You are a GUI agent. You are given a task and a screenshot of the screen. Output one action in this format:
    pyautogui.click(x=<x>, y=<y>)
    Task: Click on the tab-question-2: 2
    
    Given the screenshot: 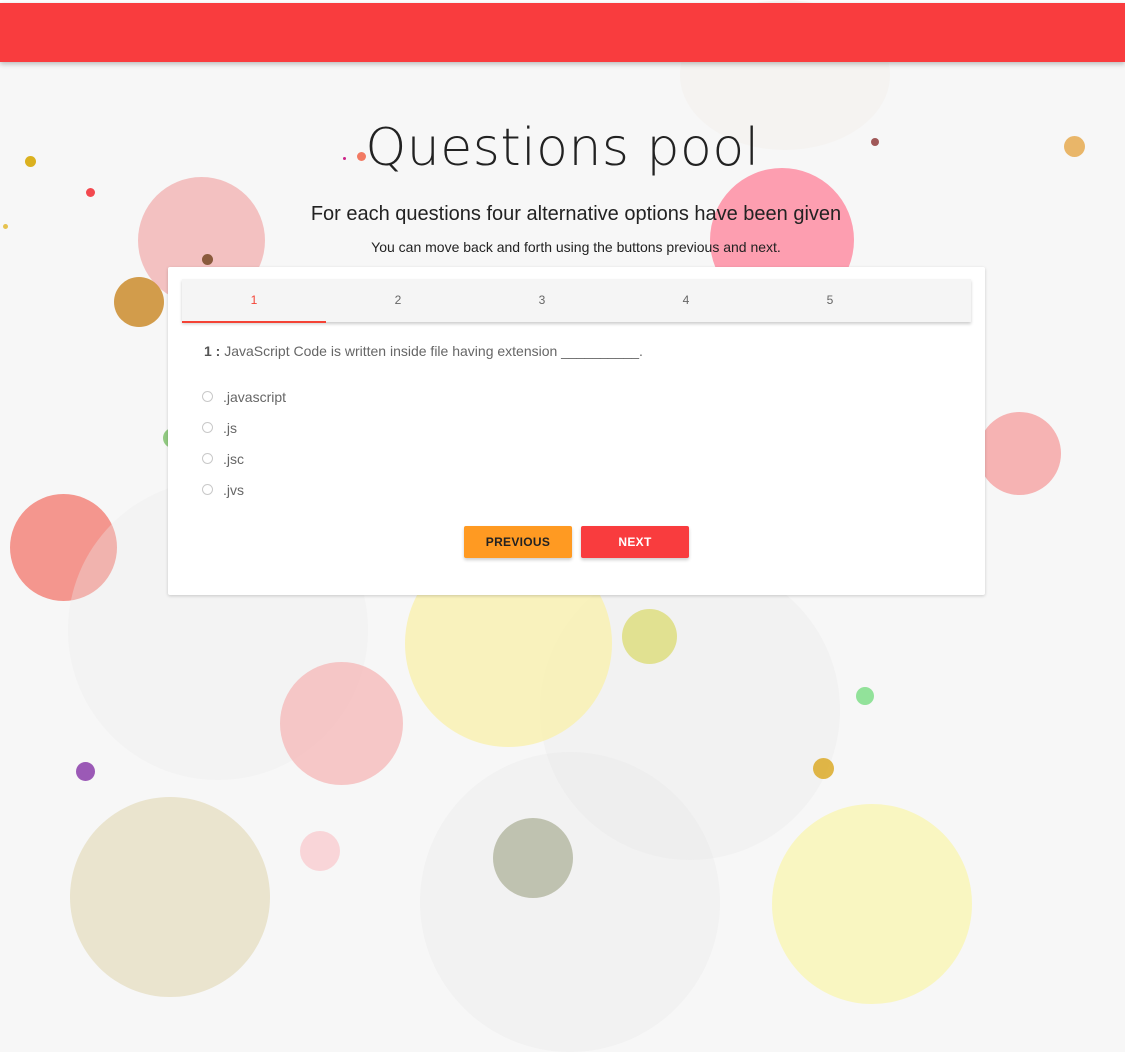 What is the action you would take?
    pyautogui.click(x=398, y=300)
    